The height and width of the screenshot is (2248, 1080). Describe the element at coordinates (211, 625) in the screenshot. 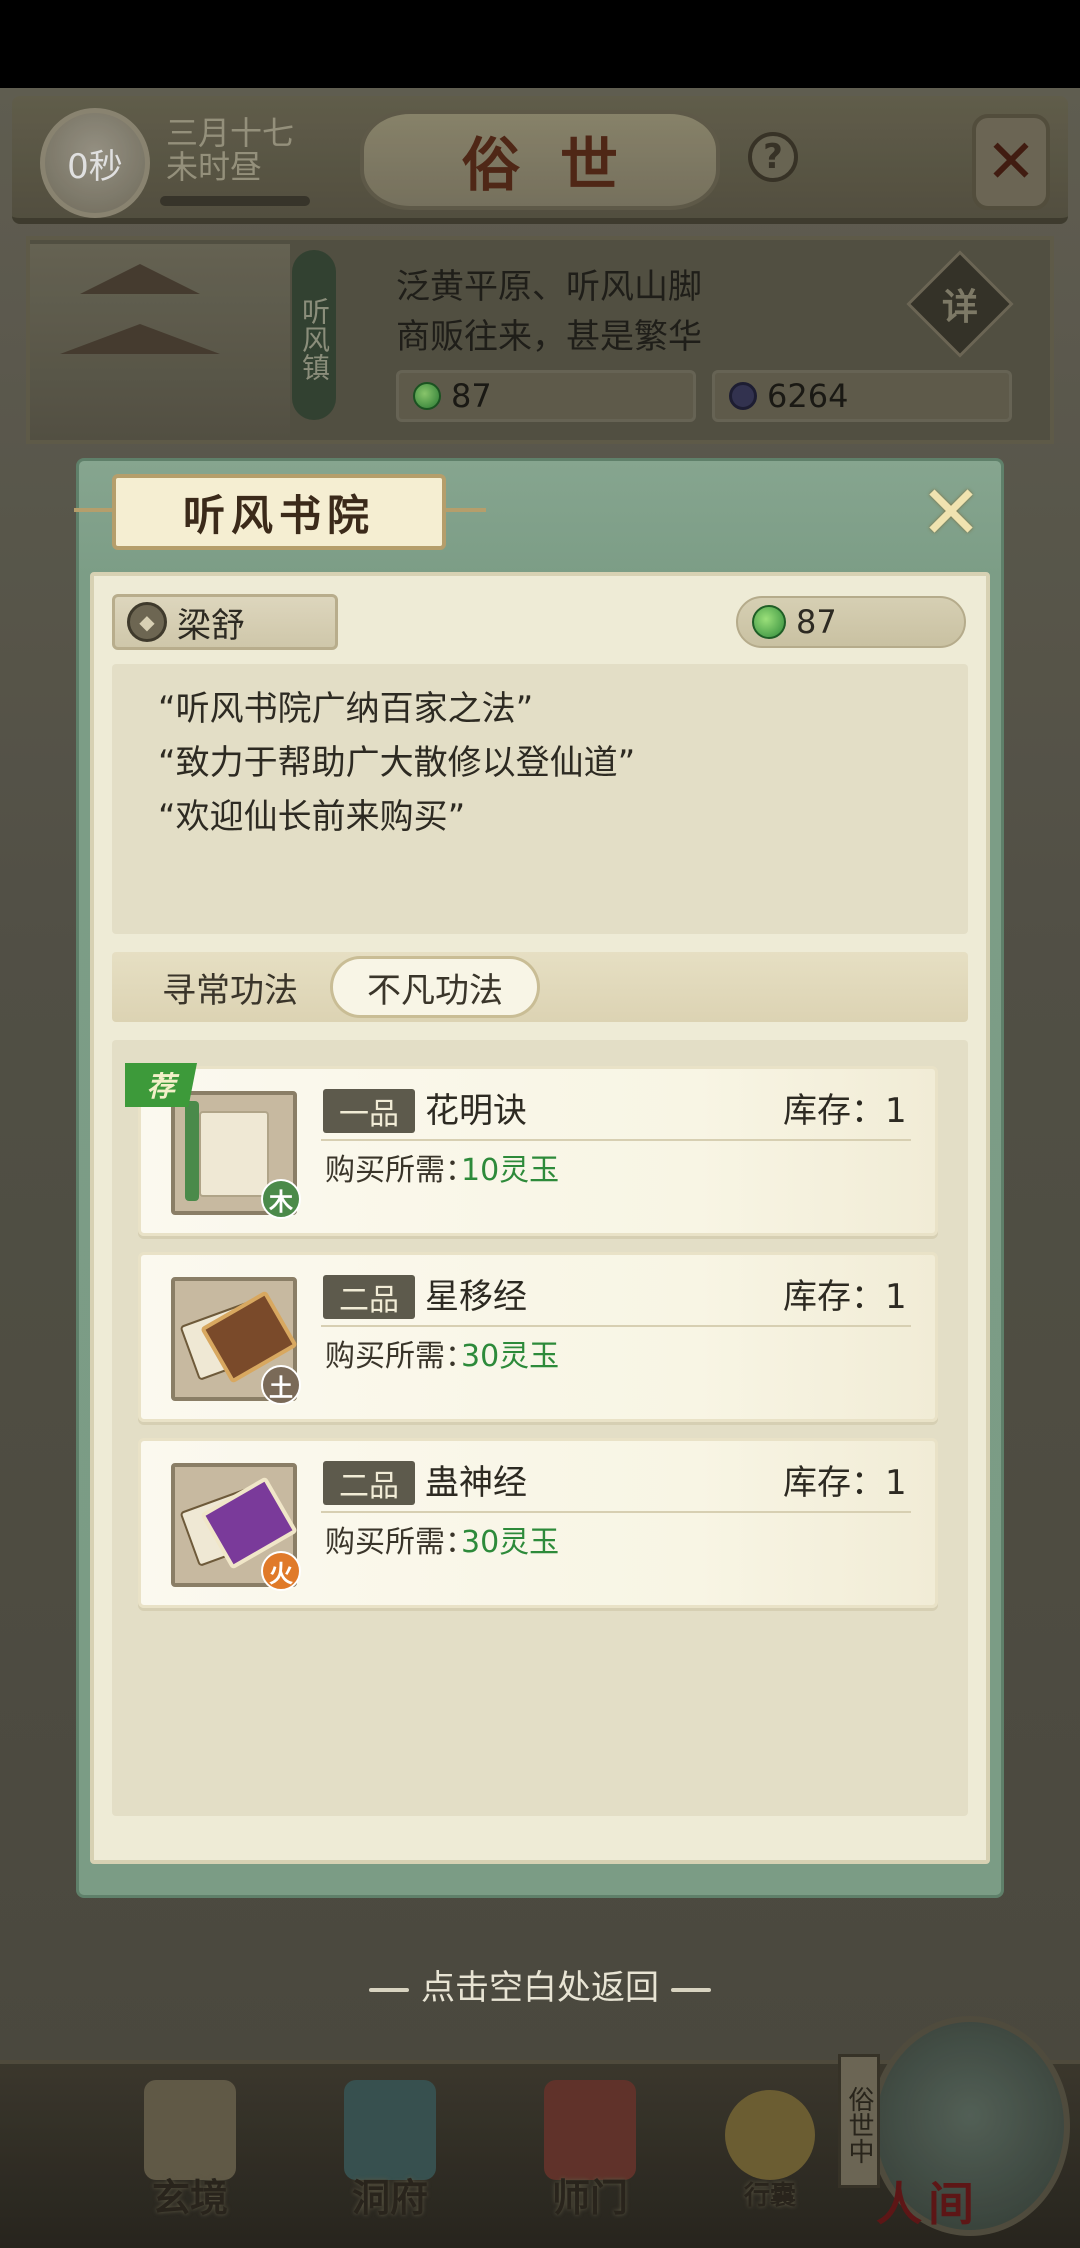

I see `npc-name: 梁舒` at that location.